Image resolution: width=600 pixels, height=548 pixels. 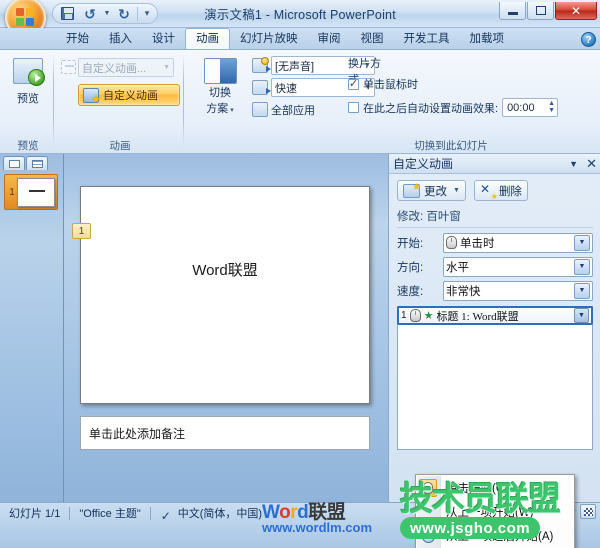 What do you see at coordinates (225, 433) in the screenshot?
I see `notes-pane: 单击此处添加备注` at bounding box center [225, 433].